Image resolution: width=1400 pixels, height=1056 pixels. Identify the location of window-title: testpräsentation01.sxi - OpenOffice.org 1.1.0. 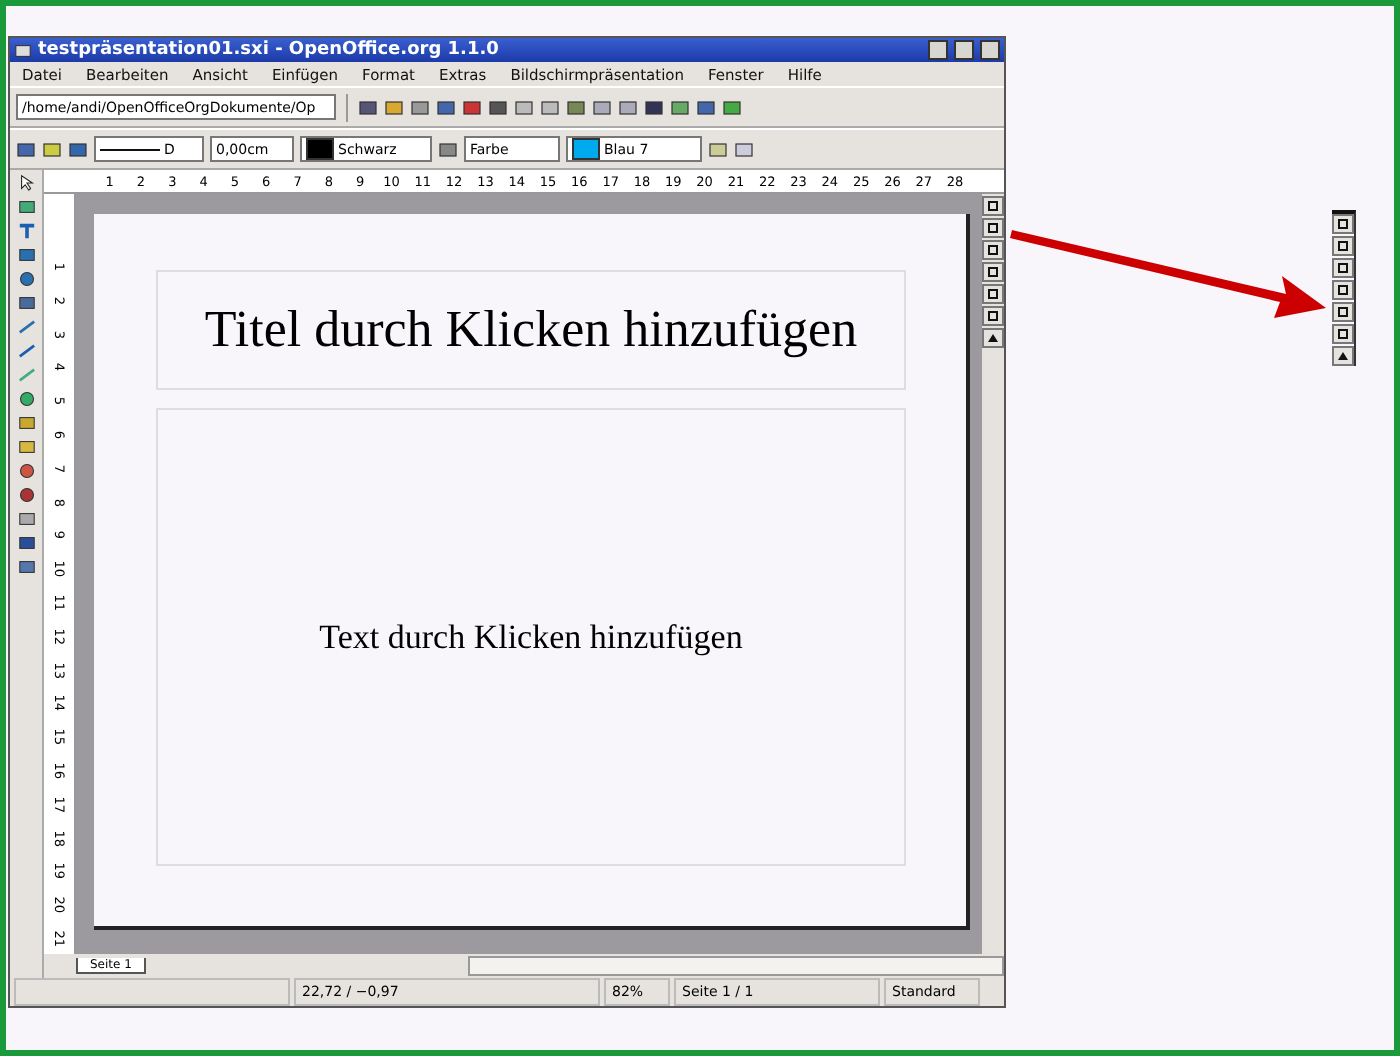
(269, 50).